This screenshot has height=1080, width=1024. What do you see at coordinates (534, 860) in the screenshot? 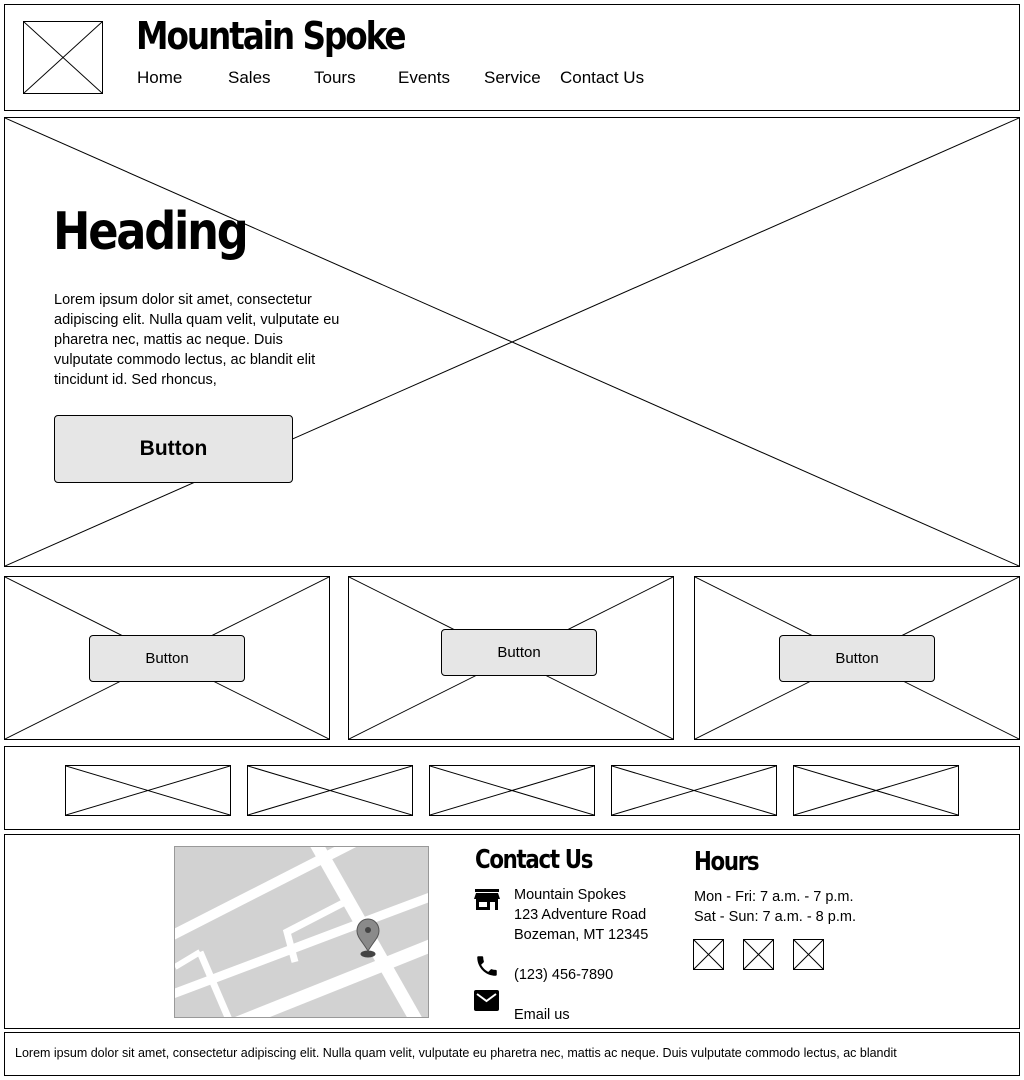
I see `contact-title: Contact Us` at bounding box center [534, 860].